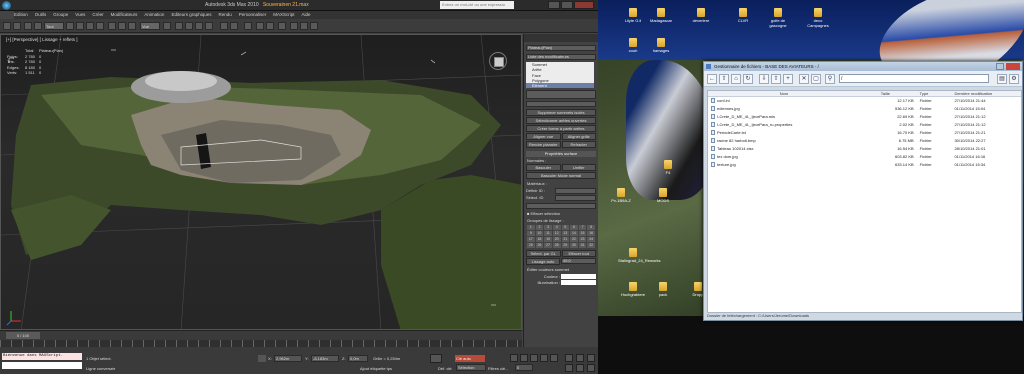 The width and height of the screenshot is (1024, 374). What do you see at coordinates (582, 228) in the screenshot?
I see `smoothing-group-button: 7` at bounding box center [582, 228].